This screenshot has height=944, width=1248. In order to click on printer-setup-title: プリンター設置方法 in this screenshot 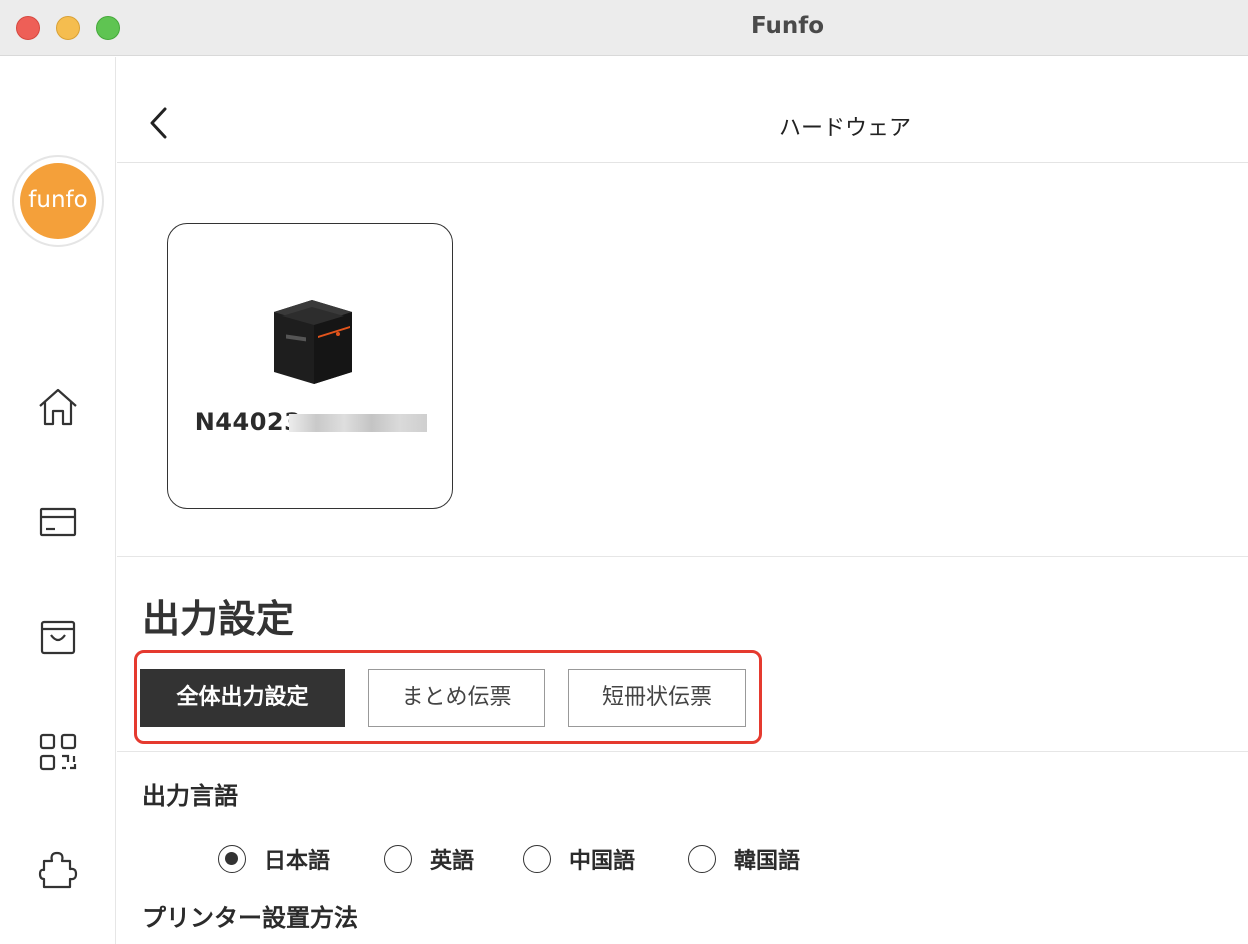, I will do `click(250, 918)`.